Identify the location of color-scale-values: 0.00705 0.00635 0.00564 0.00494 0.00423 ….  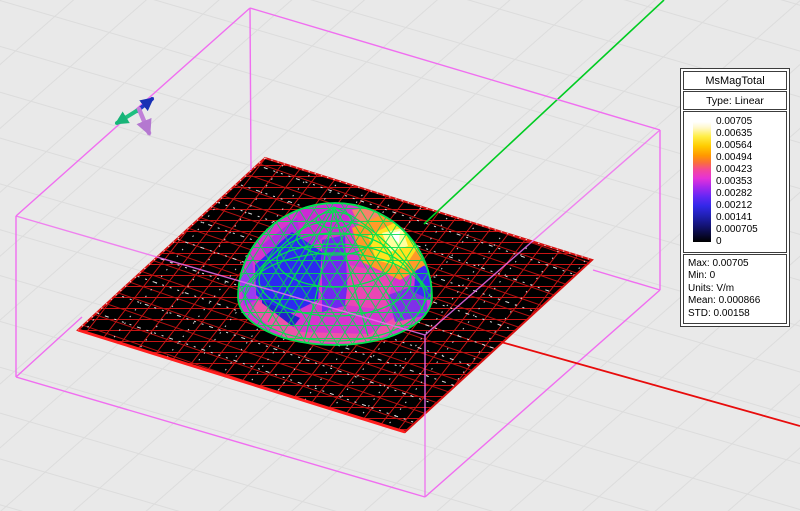
(737, 182).